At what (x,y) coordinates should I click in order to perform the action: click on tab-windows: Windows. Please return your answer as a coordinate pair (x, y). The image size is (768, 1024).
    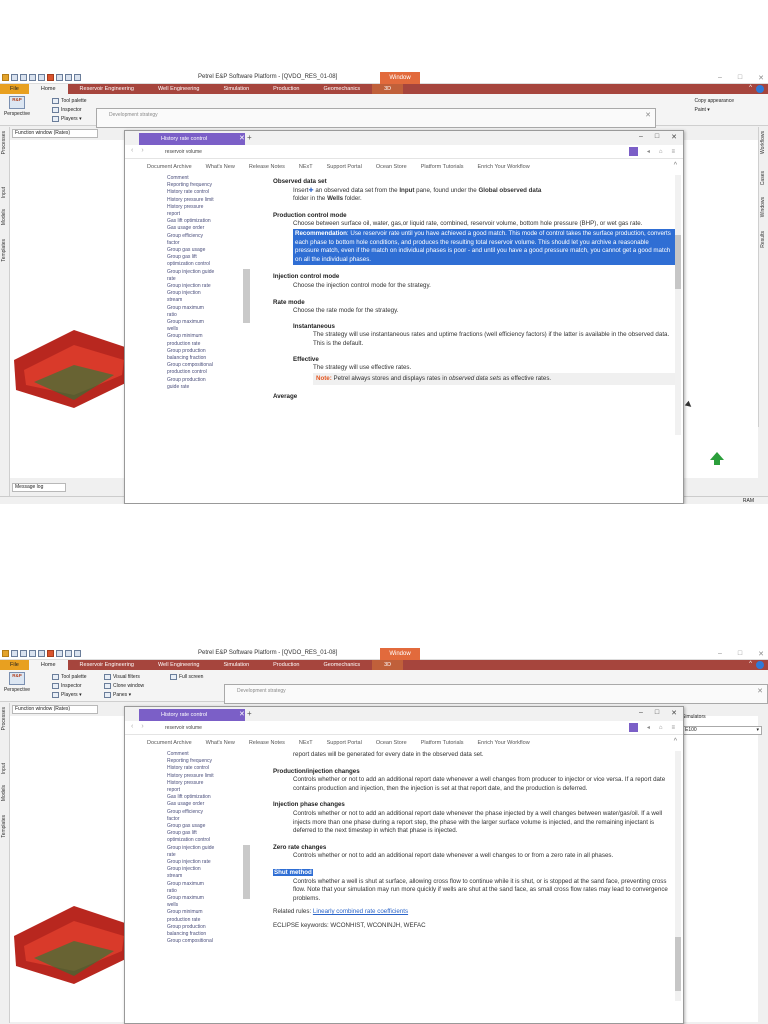
    Looking at the image, I should click on (763, 207).